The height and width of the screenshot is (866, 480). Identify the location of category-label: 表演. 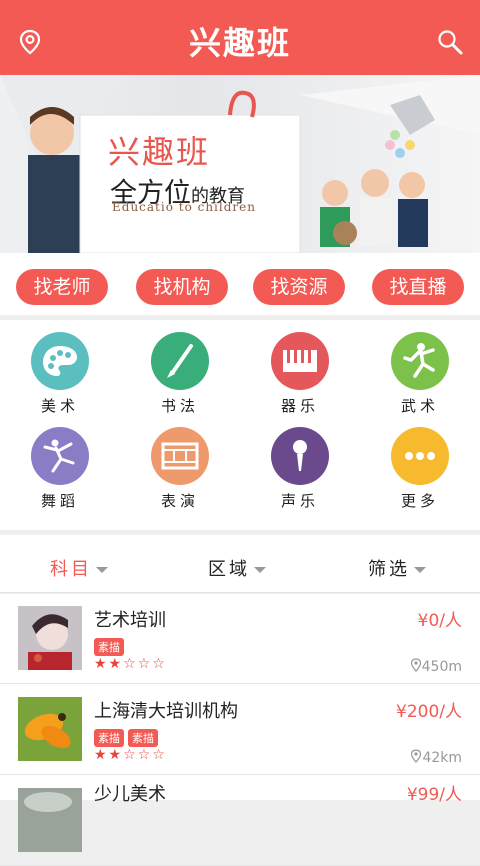
(179, 501).